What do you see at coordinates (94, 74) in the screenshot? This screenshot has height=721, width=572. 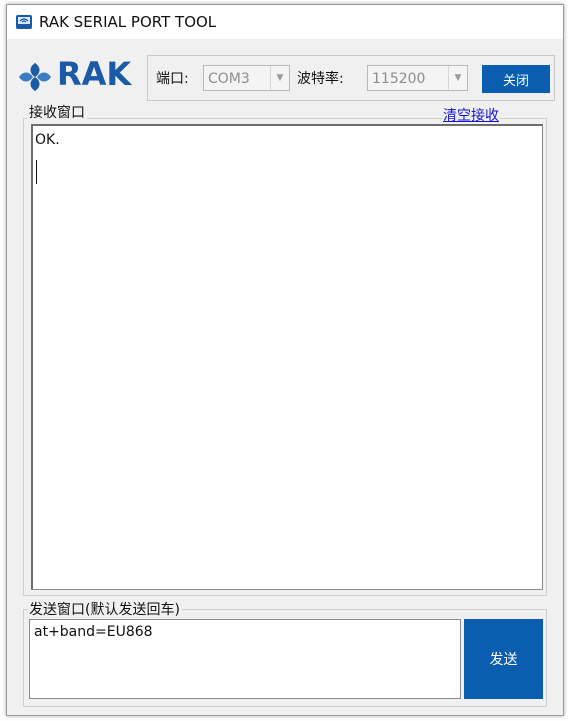 I see `rak-logo-text: RAK` at bounding box center [94, 74].